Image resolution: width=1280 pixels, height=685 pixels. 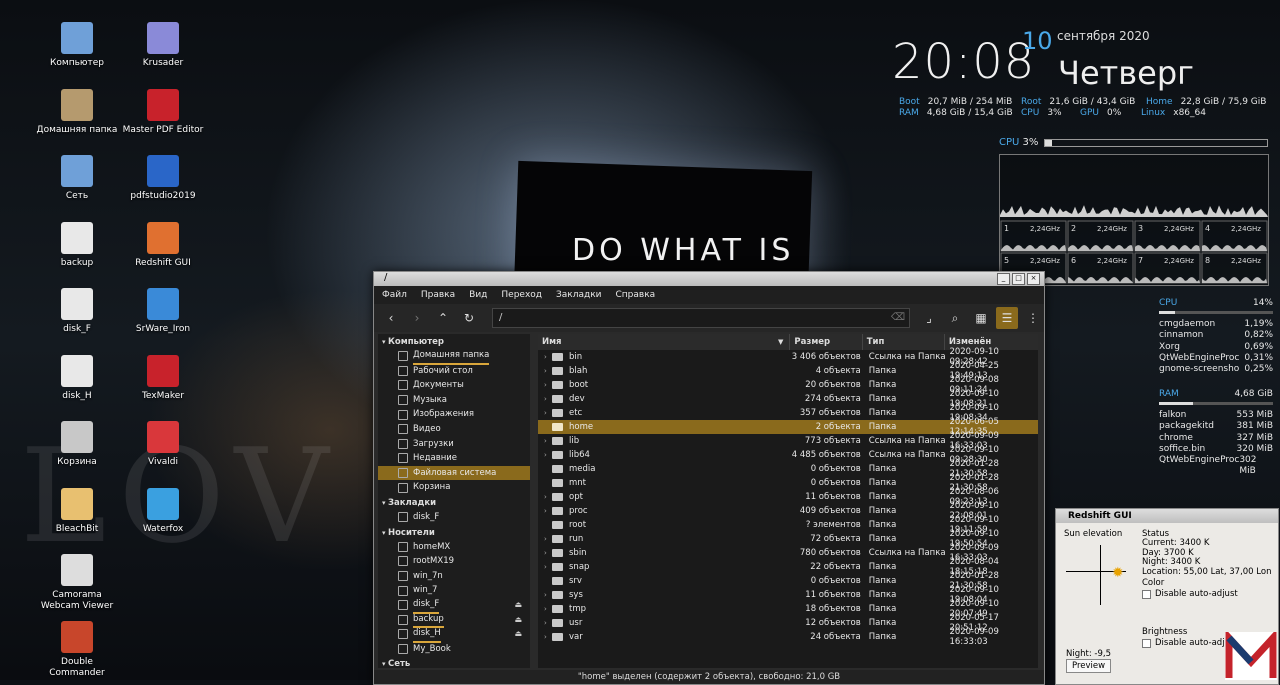 What do you see at coordinates (1167, 516) in the screenshot?
I see `redshift-title: Redshift GUI` at bounding box center [1167, 516].